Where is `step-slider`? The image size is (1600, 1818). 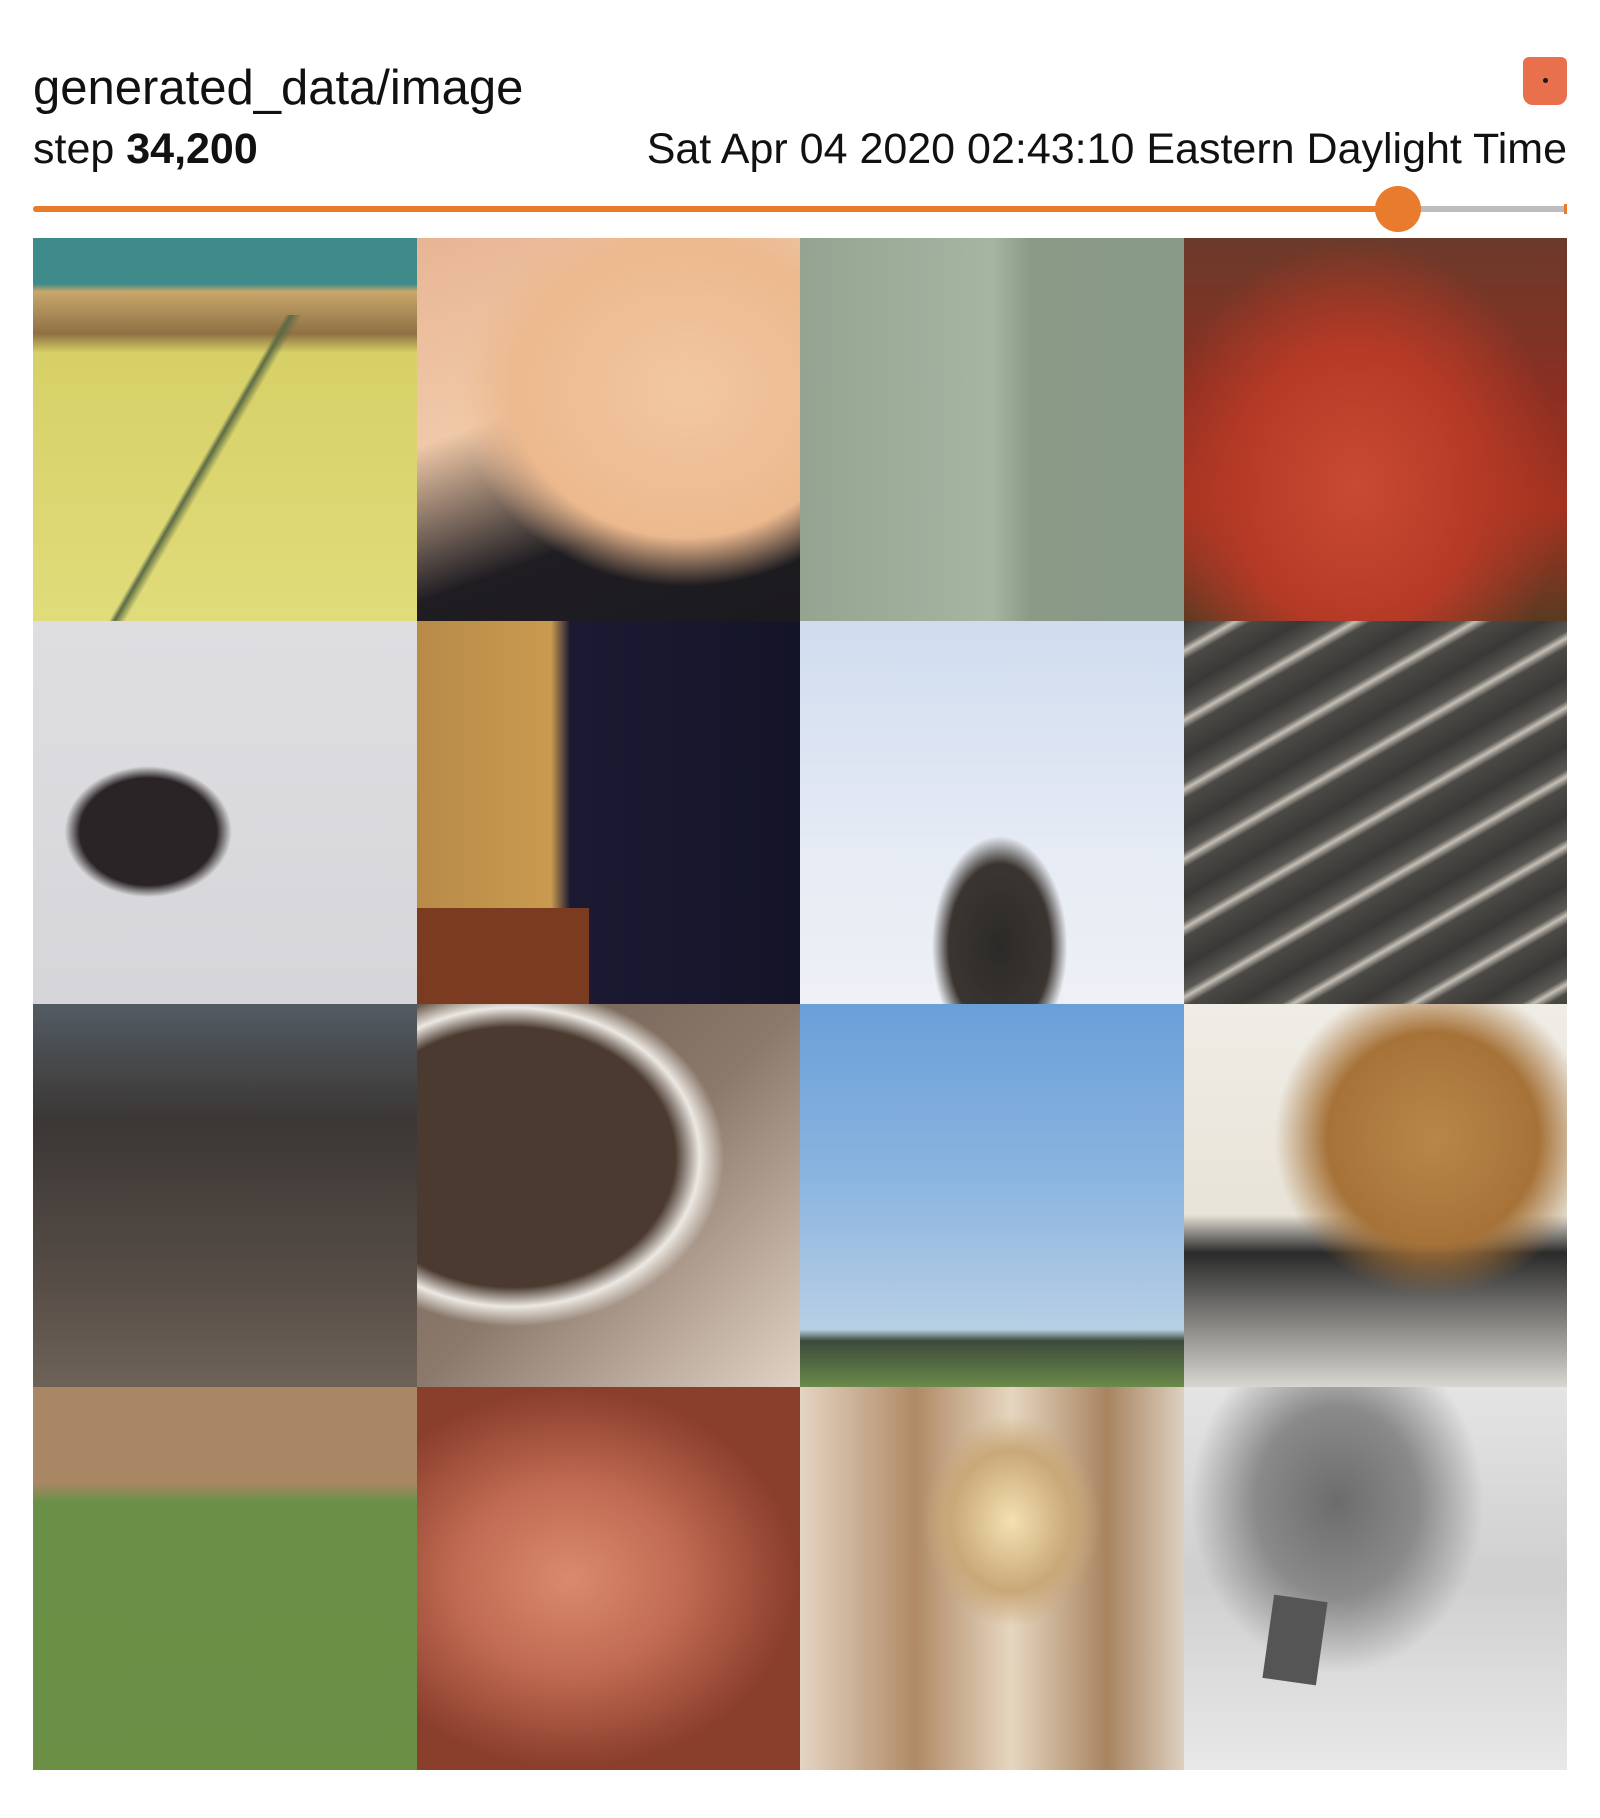 step-slider is located at coordinates (800, 209).